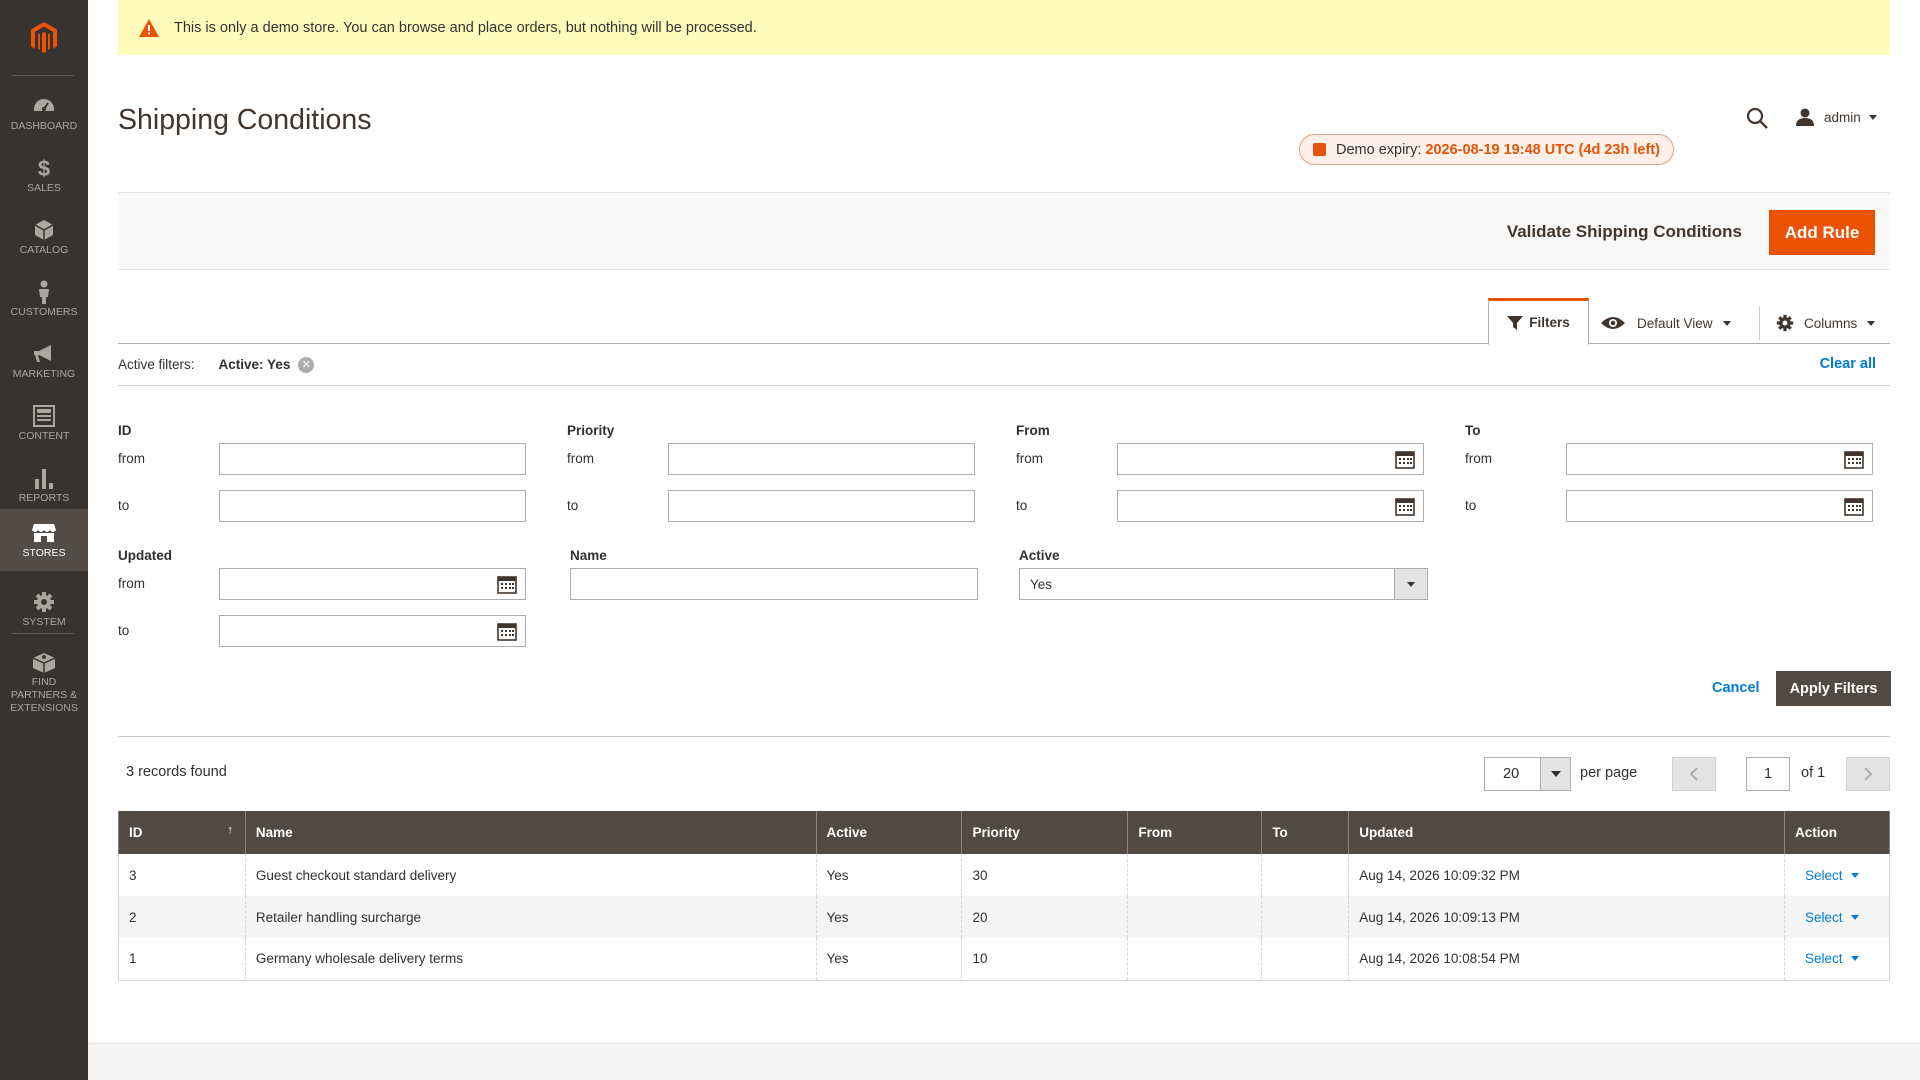 The height and width of the screenshot is (1080, 1920). What do you see at coordinates (1022, 505) in the screenshot?
I see `filter-from-date-to-label: to` at bounding box center [1022, 505].